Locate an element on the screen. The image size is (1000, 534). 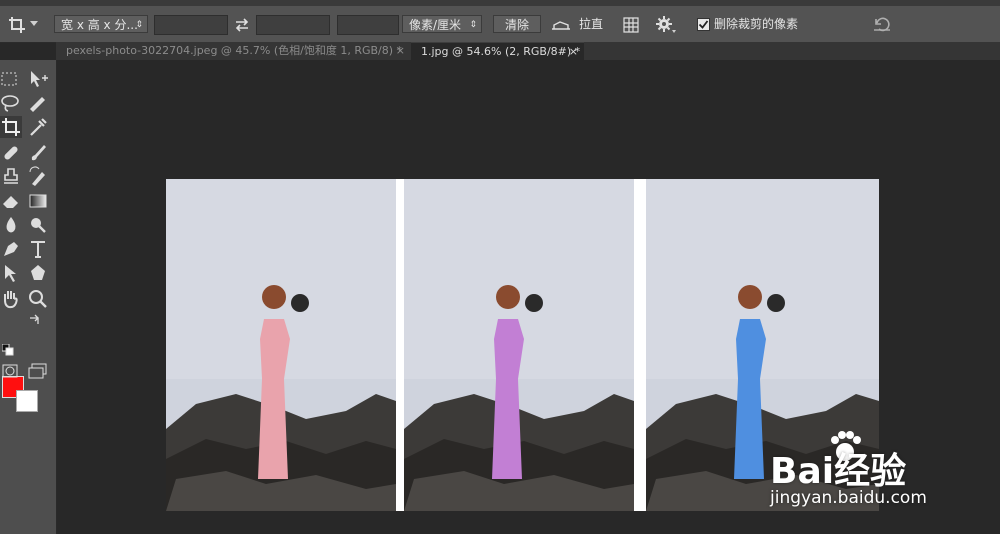
path-select-icon is located at coordinates (11, 273).